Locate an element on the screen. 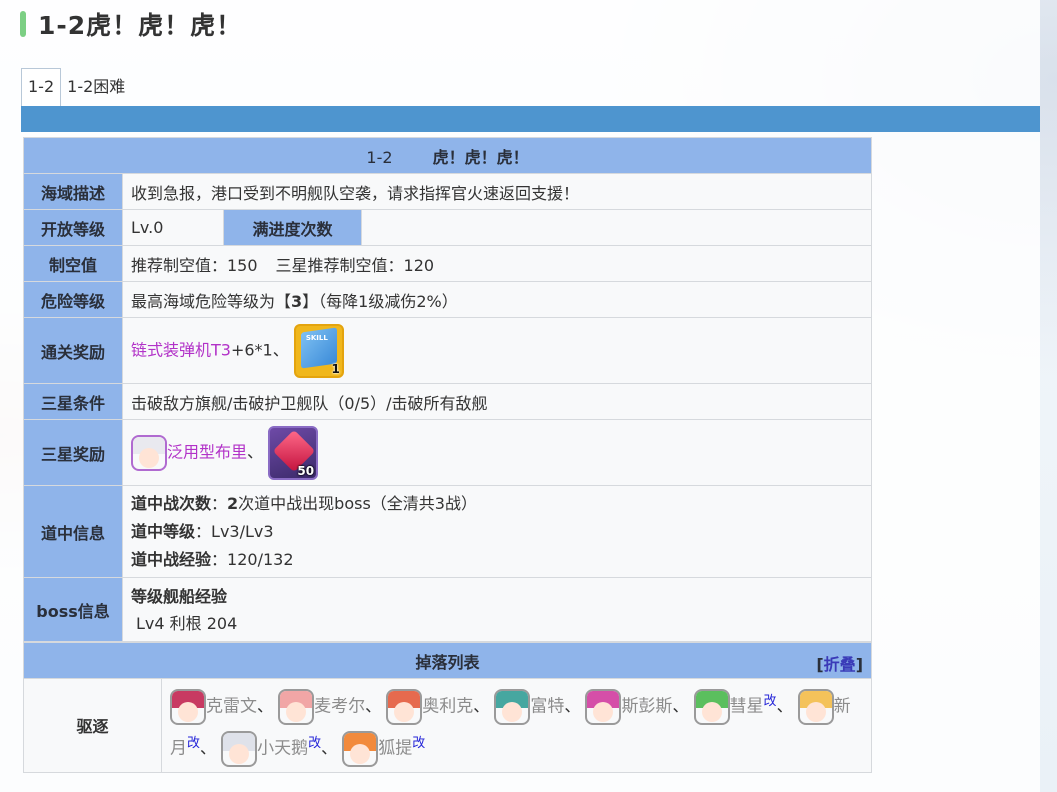 The width and height of the screenshot is (1057, 792). stage-tabs: 1-2 1-2困难 is located at coordinates (76, 87).